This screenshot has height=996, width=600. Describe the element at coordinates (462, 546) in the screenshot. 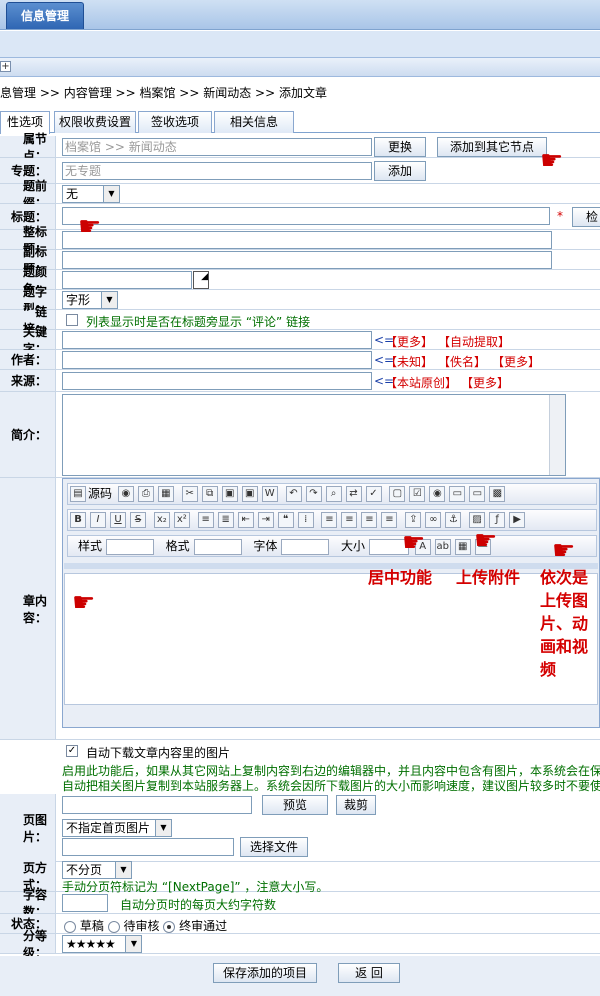

I see `table-icon: ▦` at that location.